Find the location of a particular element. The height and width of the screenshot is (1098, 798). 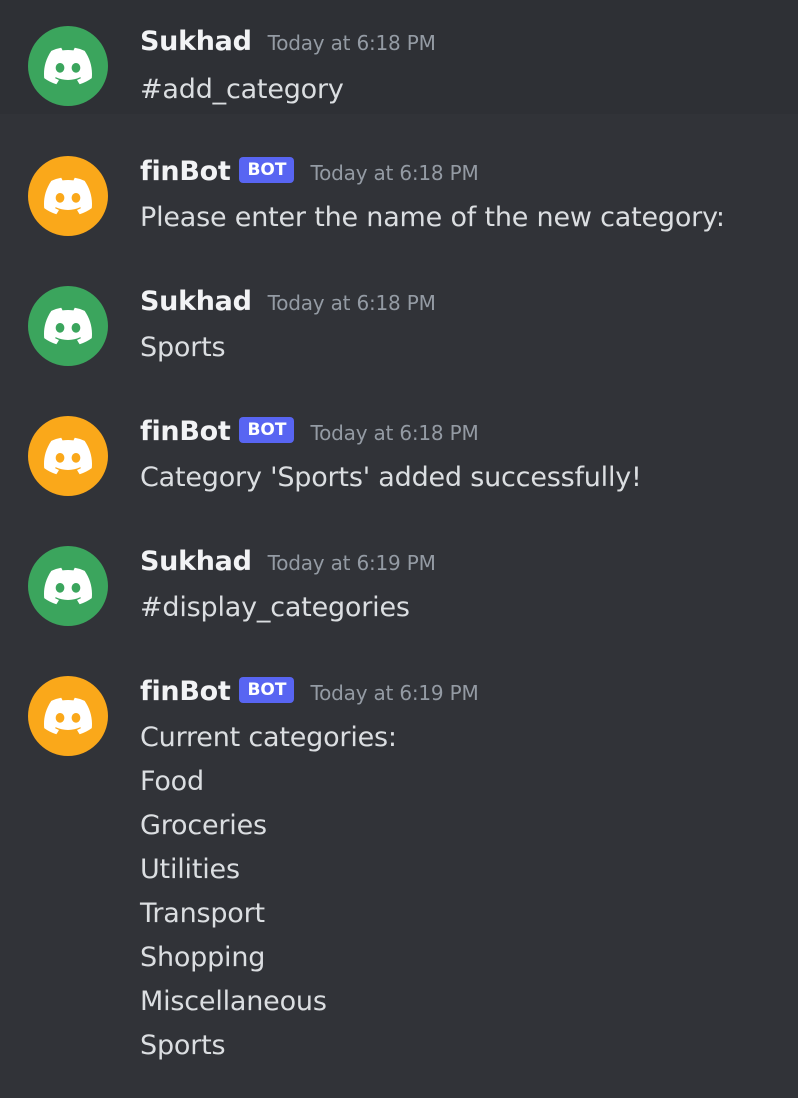

message-content: Category 'Sports' added successfully! is located at coordinates (391, 478).